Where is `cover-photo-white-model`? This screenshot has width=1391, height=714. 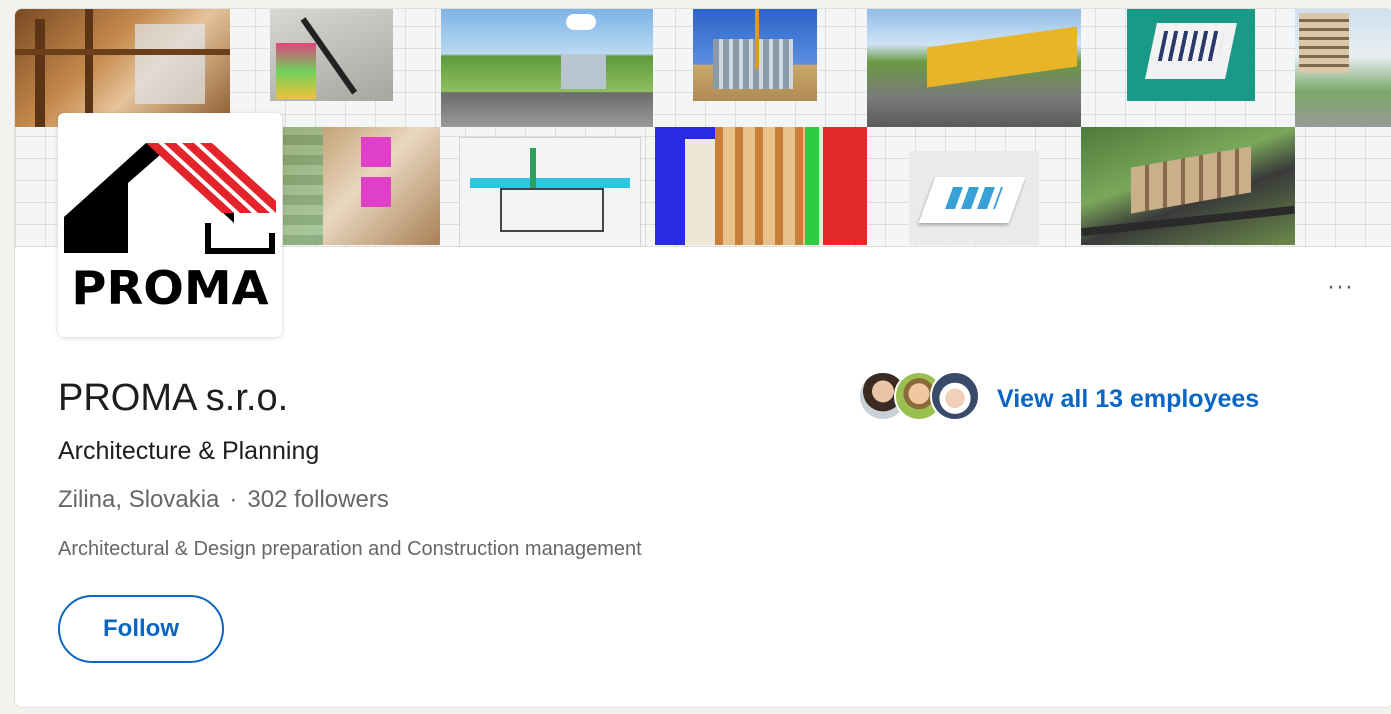
cover-photo-white-model is located at coordinates (974, 198).